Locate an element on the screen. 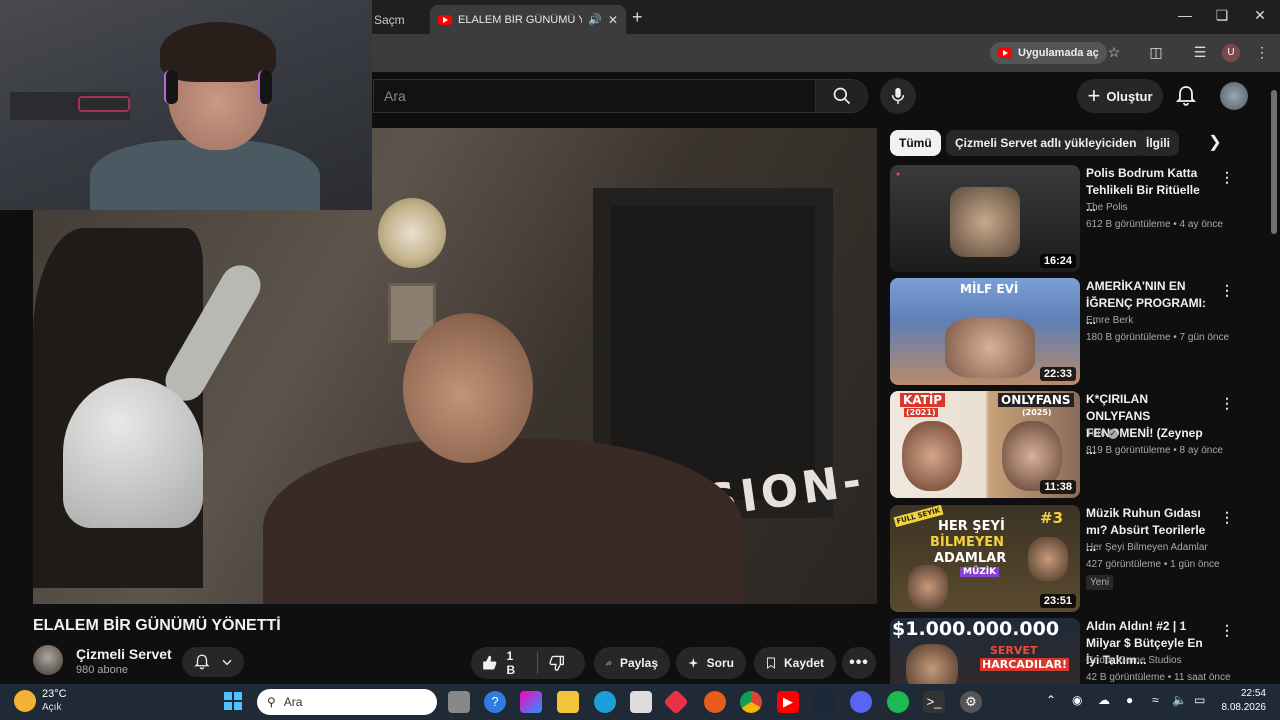 The width and height of the screenshot is (1280, 720). chrome-icon is located at coordinates (751, 702).